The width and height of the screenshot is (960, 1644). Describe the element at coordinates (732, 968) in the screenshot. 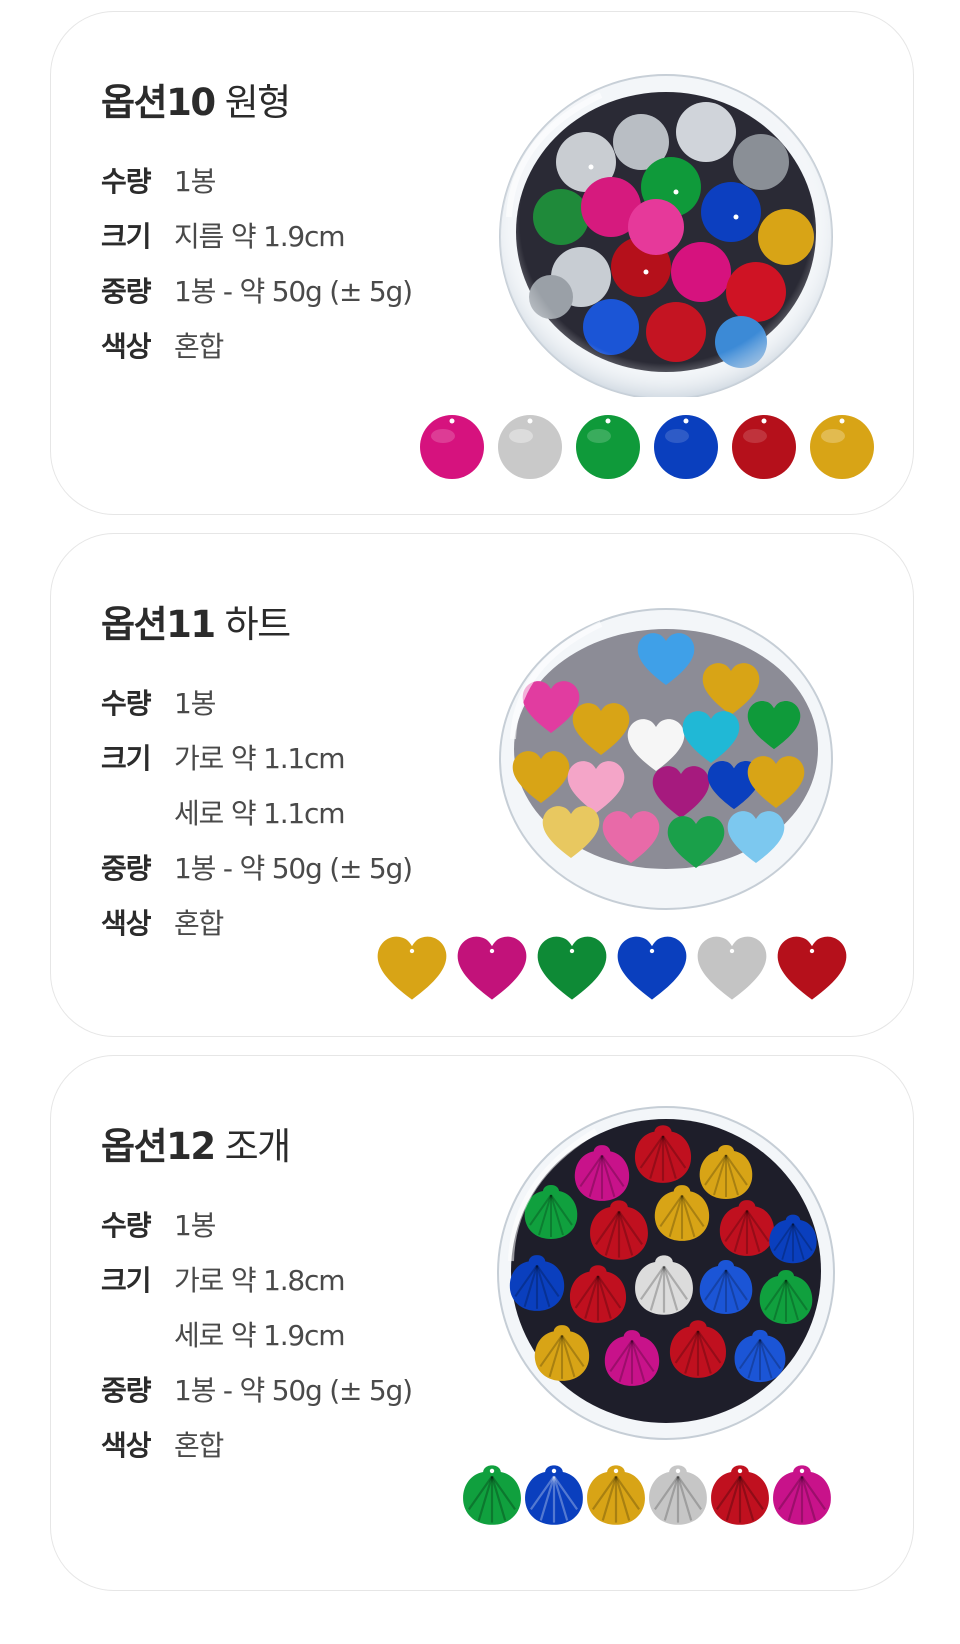

I see `heart-swatch-silver` at that location.